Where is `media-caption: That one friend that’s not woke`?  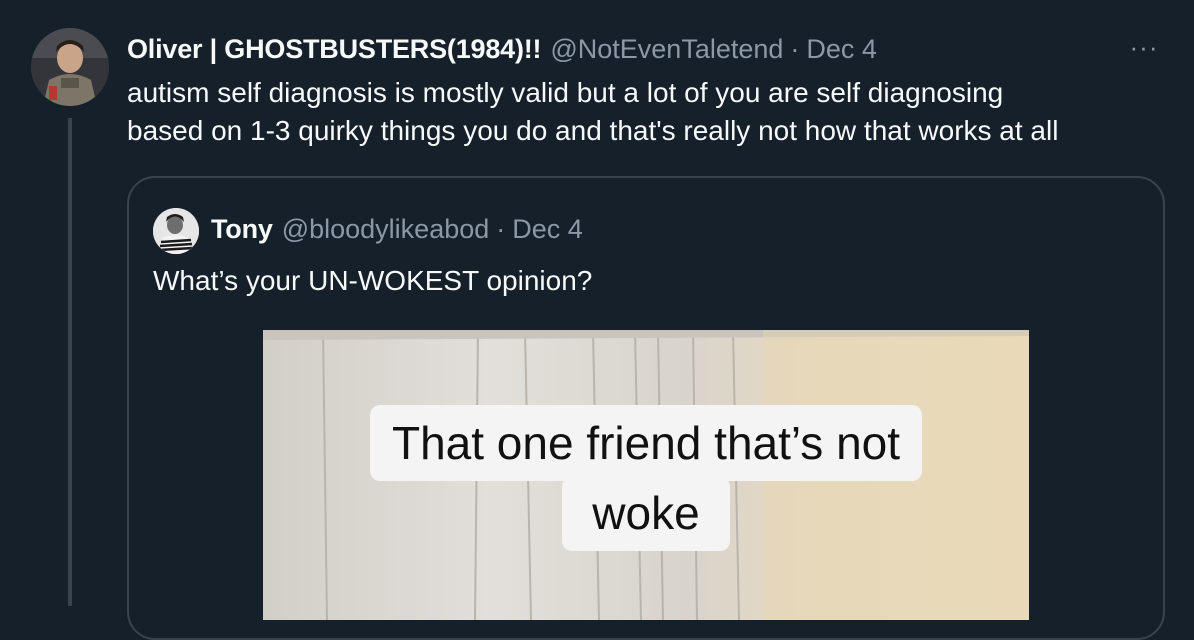
media-caption: That one friend that’s not woke is located at coordinates (646, 478).